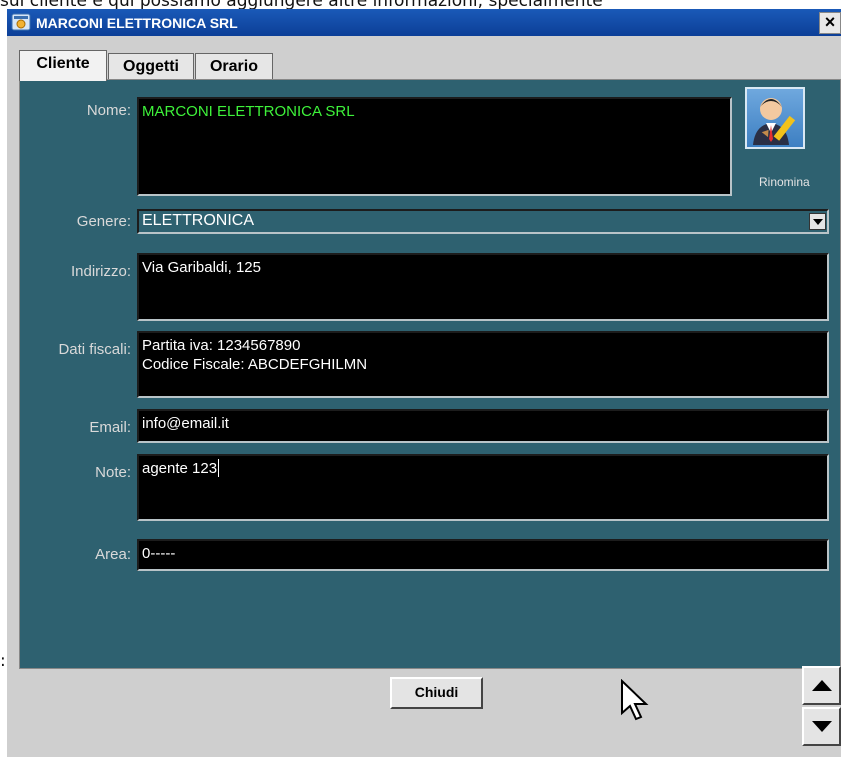  I want to click on area-field: 0-----, so click(483, 555).